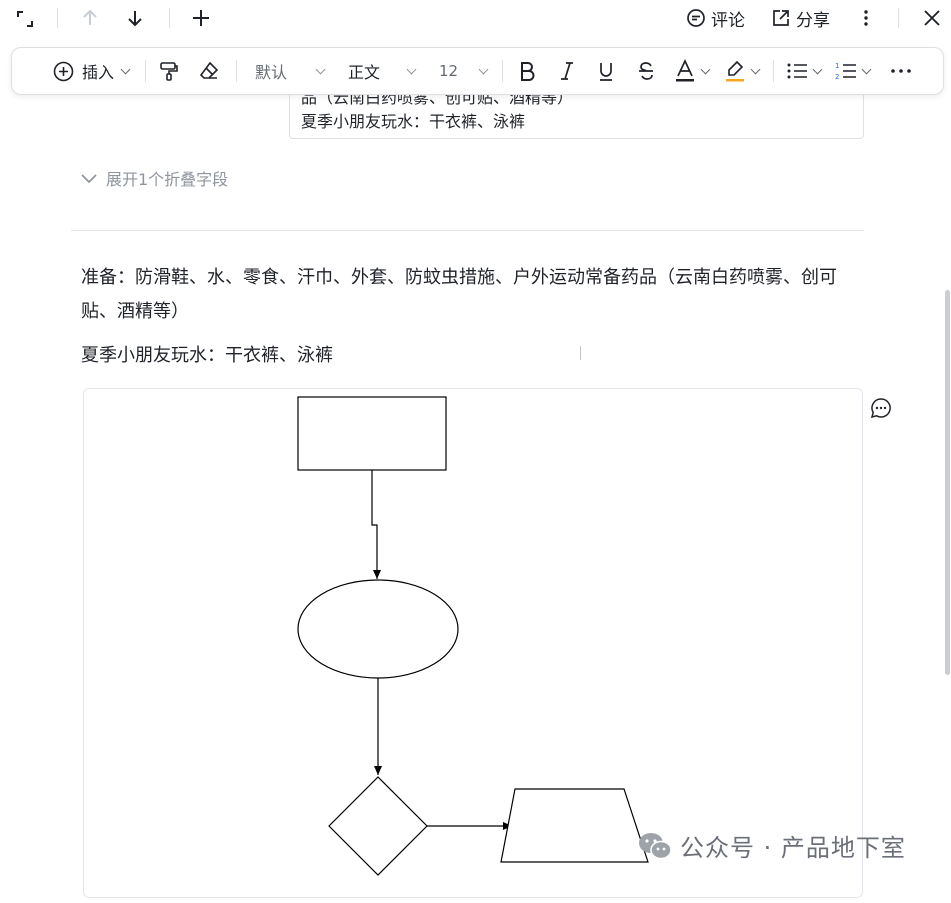  Describe the element at coordinates (728, 20) in the screenshot. I see `comment-label: 评论` at that location.